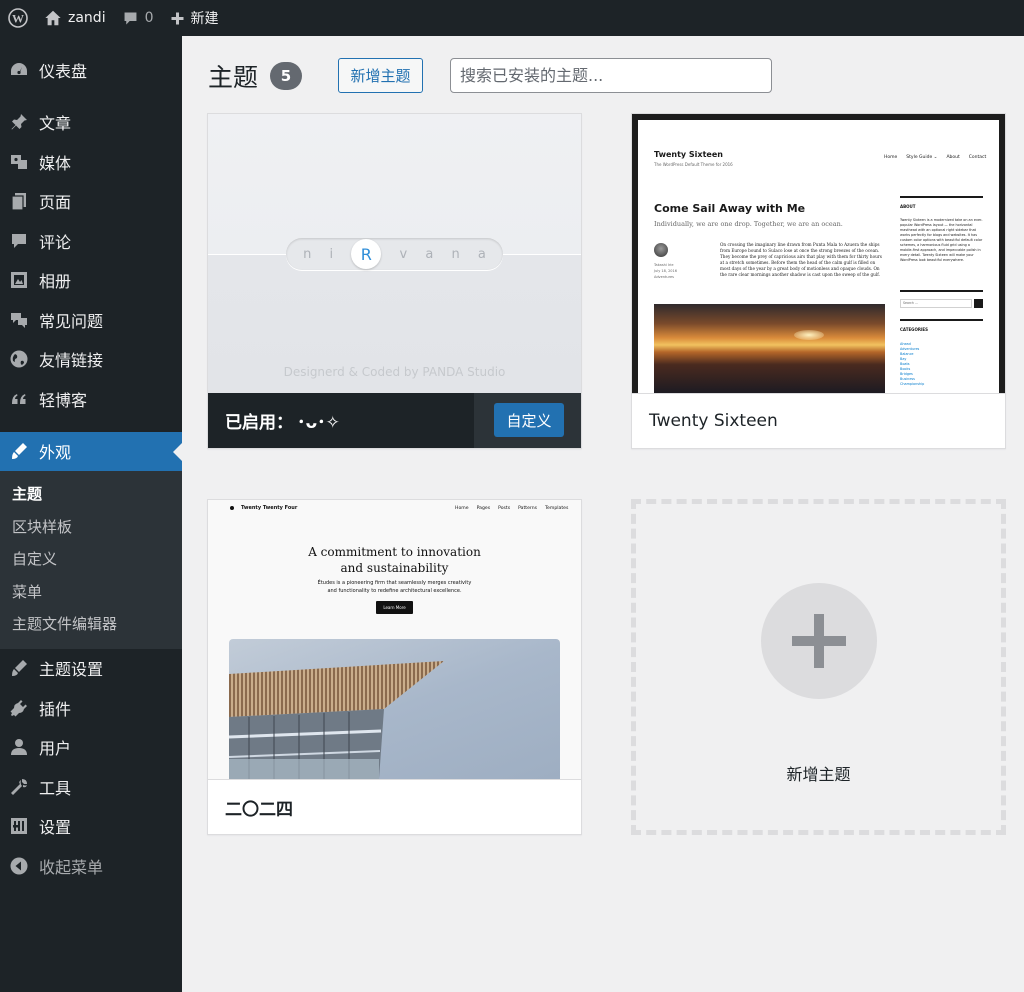 The image size is (1024, 992). I want to click on logo-letter: i, so click(331, 254).